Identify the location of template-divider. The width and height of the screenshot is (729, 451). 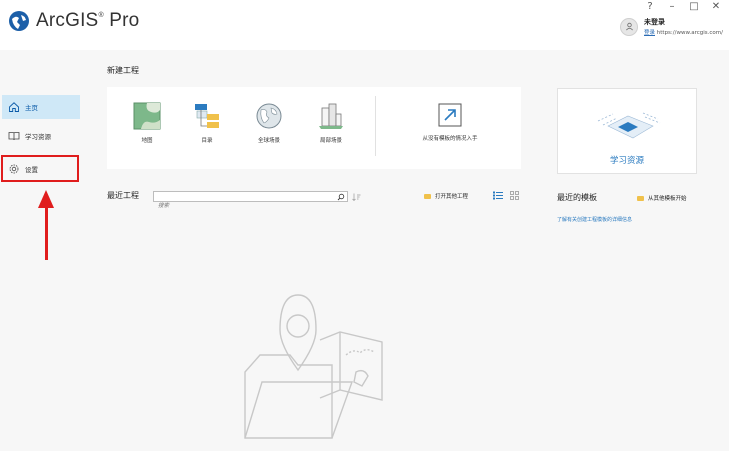
(375, 126).